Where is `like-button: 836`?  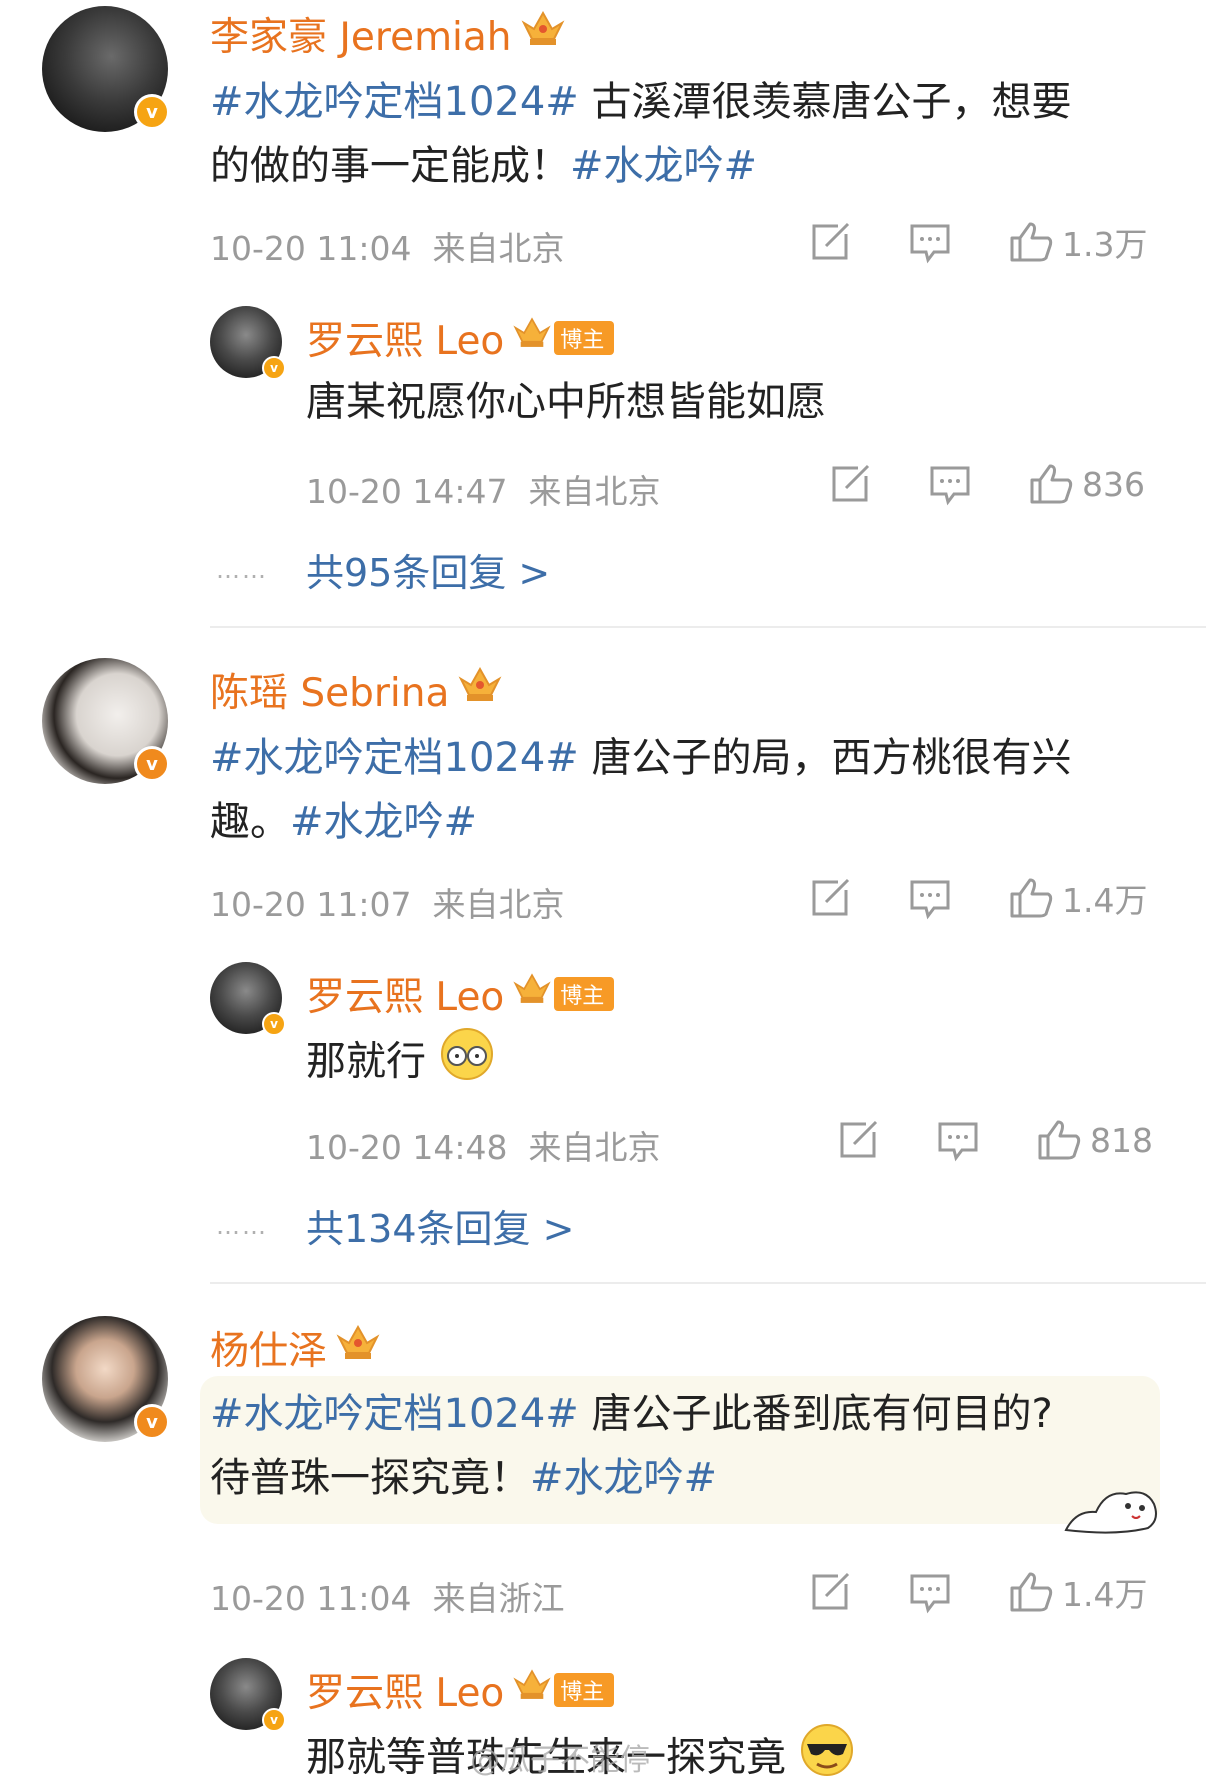
like-button: 836 is located at coordinates (1086, 484).